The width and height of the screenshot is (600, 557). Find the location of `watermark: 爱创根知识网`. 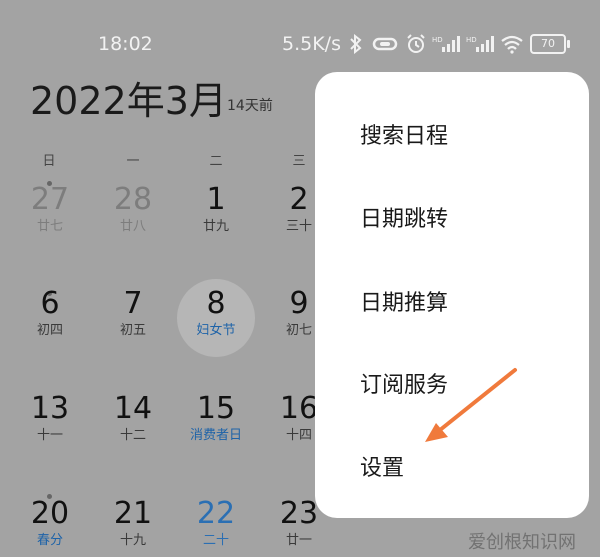

watermark: 爱创根知识网 is located at coordinates (522, 542).